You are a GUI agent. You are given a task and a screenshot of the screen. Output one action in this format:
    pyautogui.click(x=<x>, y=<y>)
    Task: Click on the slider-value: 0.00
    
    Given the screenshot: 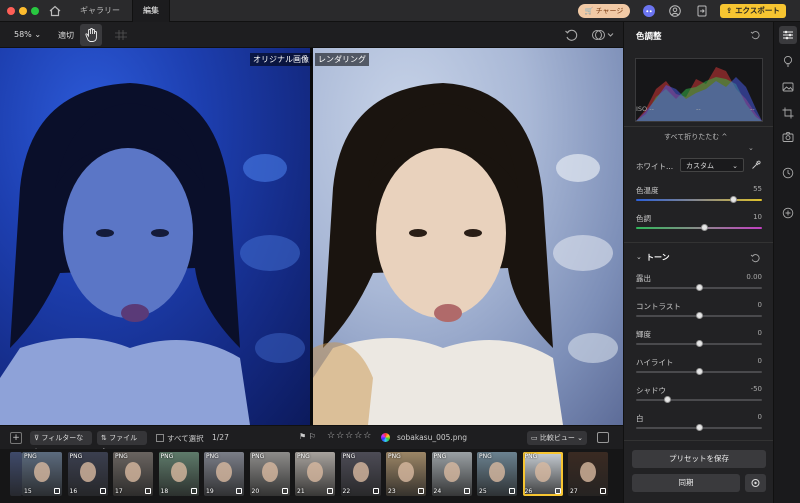 What is the action you would take?
    pyautogui.click(x=748, y=277)
    